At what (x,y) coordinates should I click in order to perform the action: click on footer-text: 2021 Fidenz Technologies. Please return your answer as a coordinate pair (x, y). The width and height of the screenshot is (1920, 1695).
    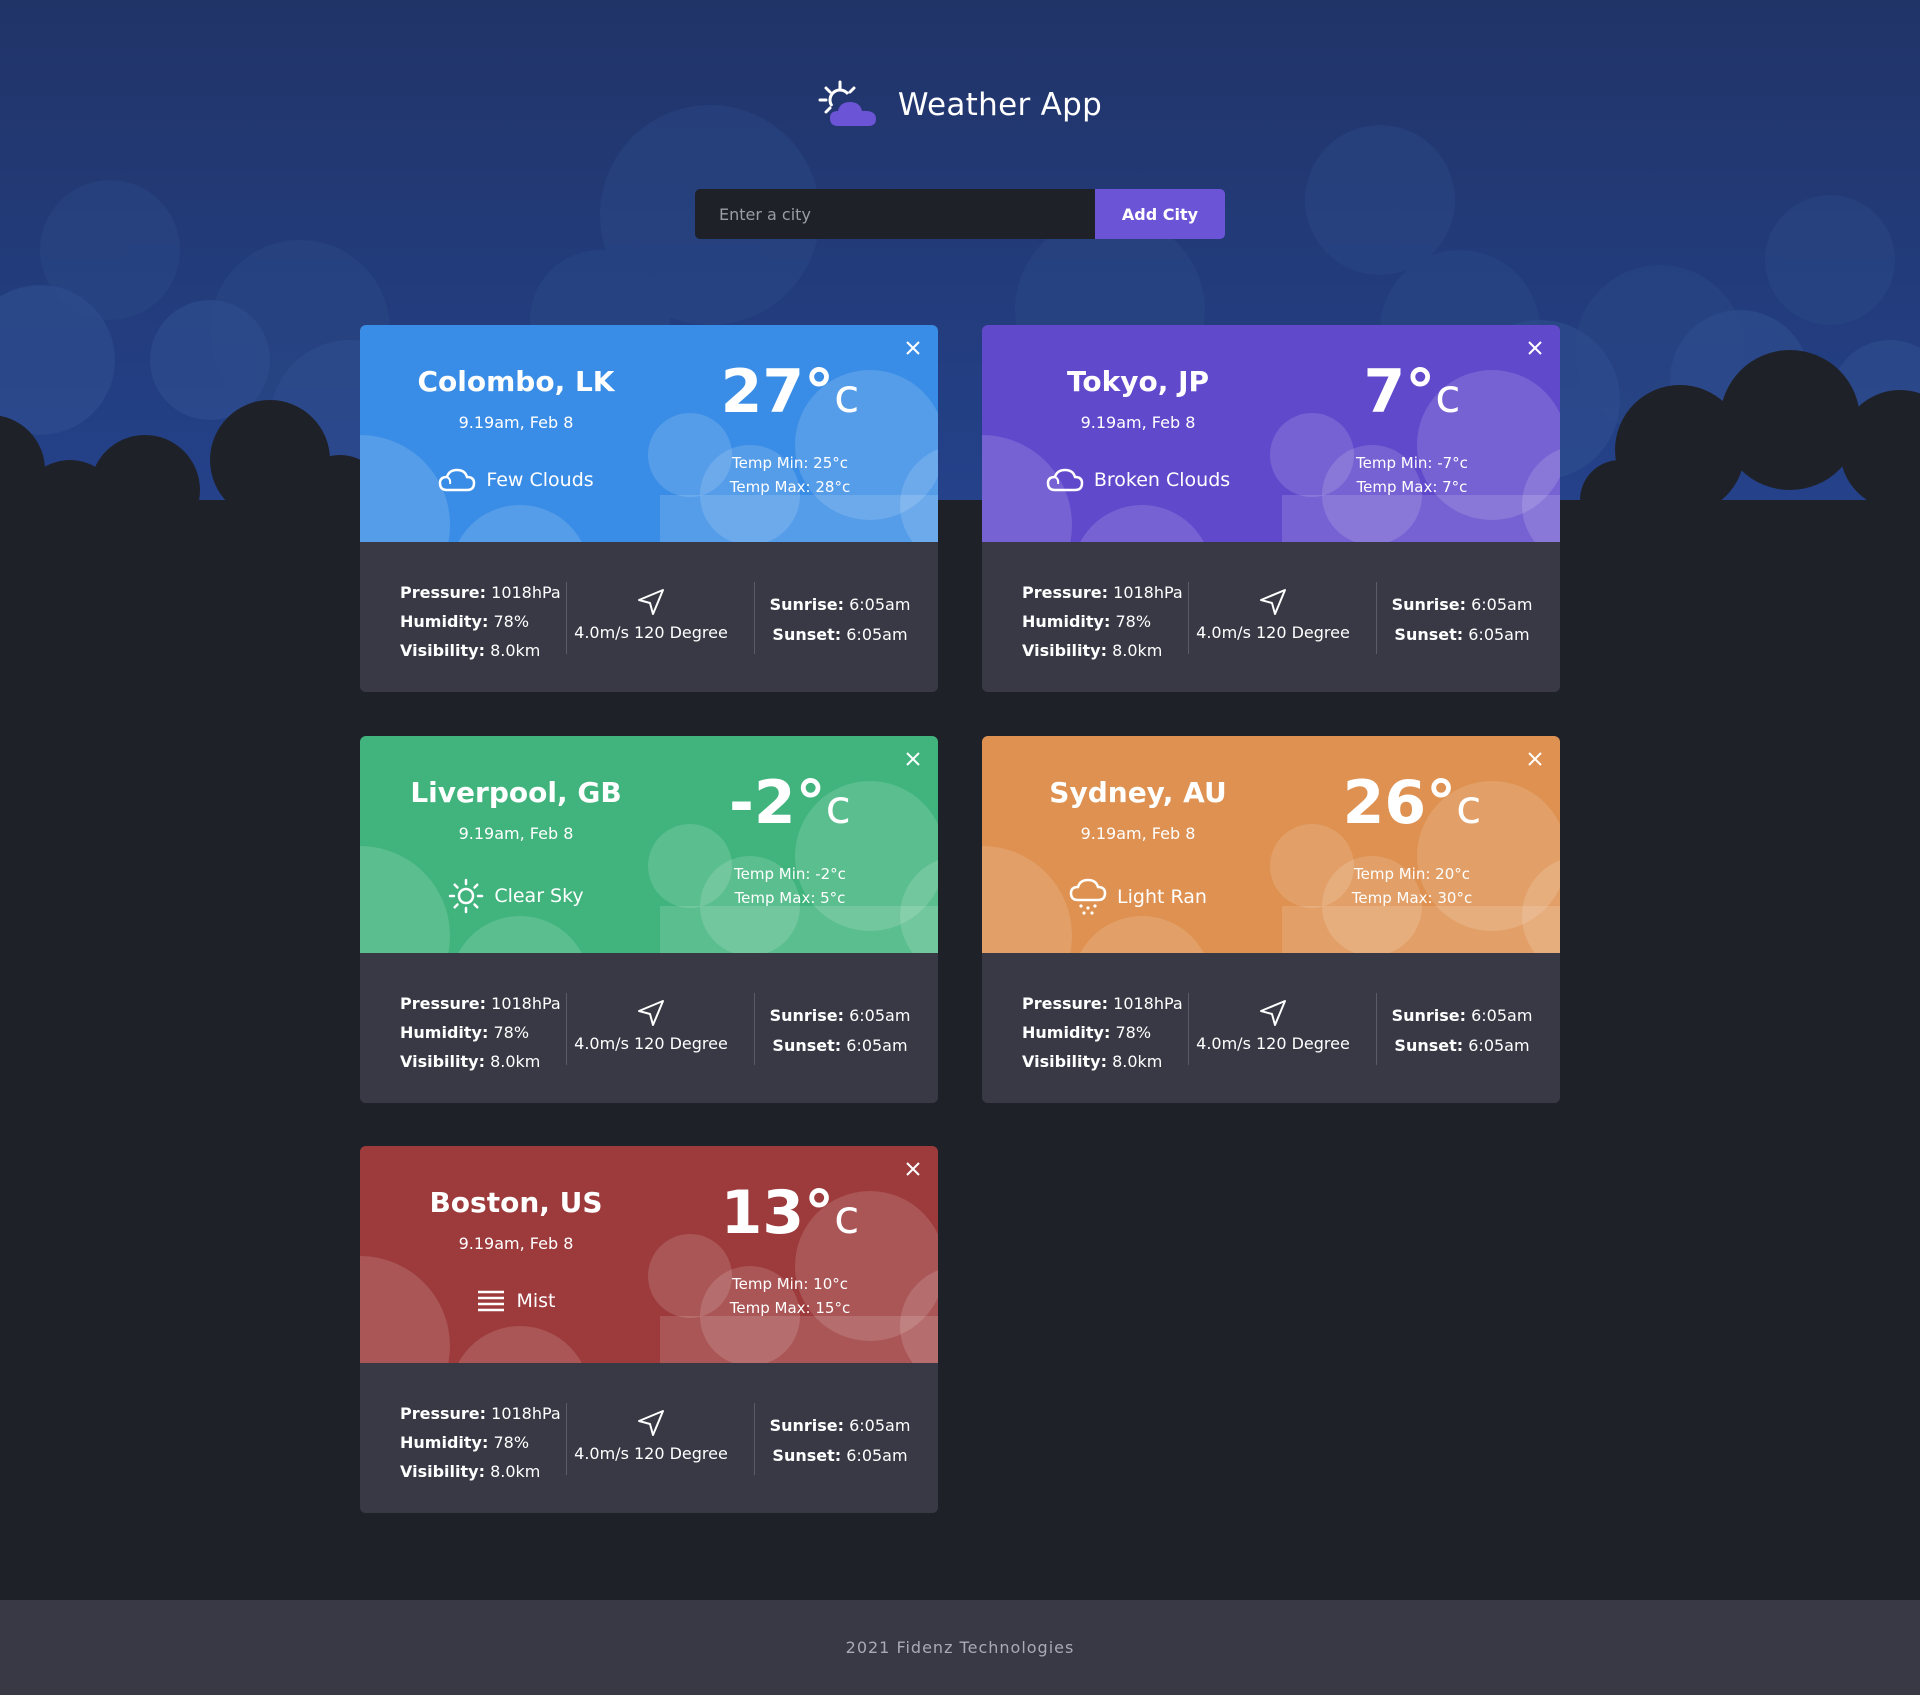
    Looking at the image, I should click on (960, 1647).